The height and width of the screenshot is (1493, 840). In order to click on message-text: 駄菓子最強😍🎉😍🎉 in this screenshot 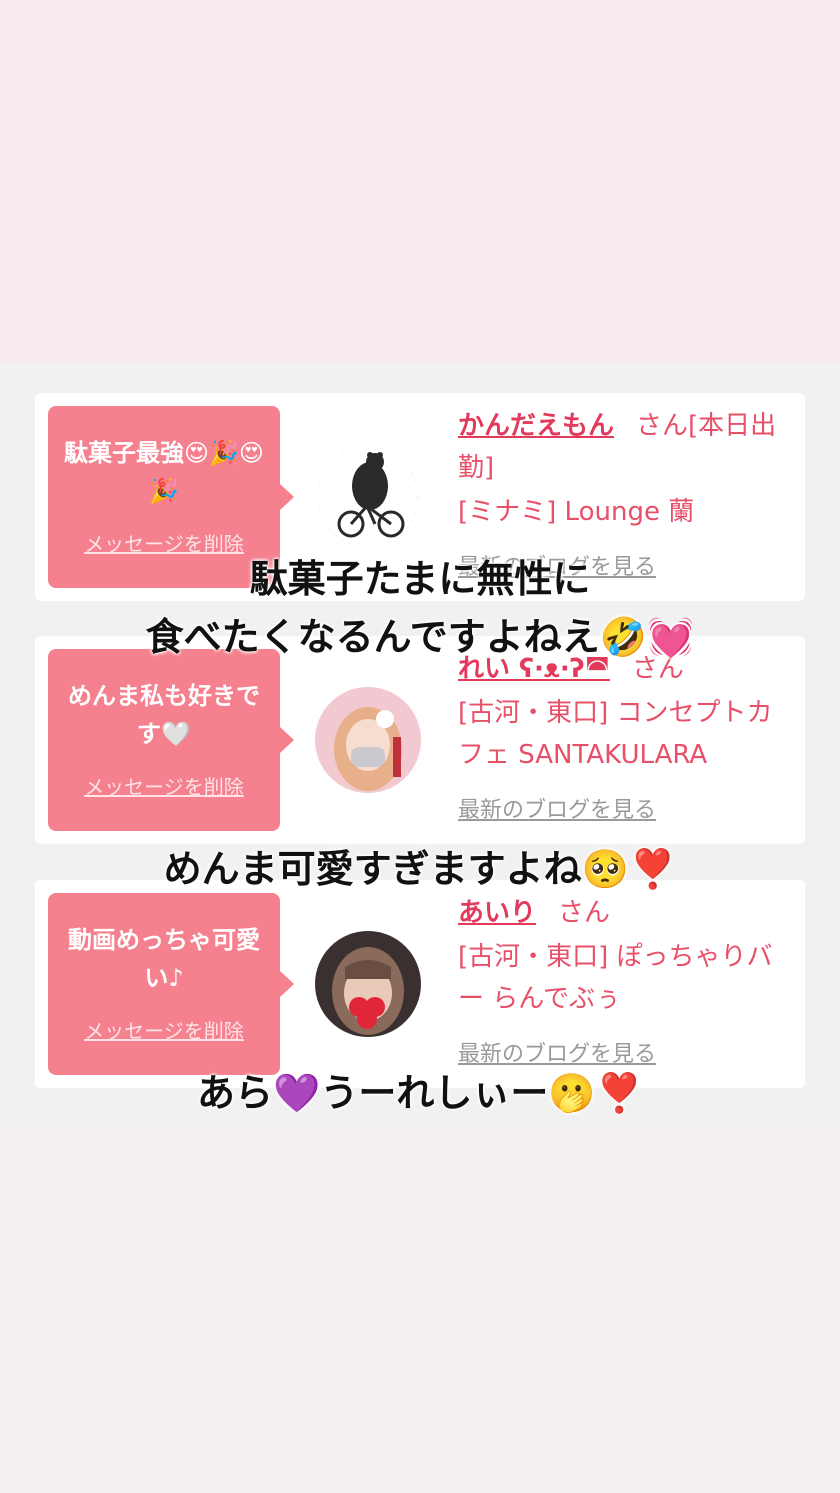, I will do `click(164, 472)`.